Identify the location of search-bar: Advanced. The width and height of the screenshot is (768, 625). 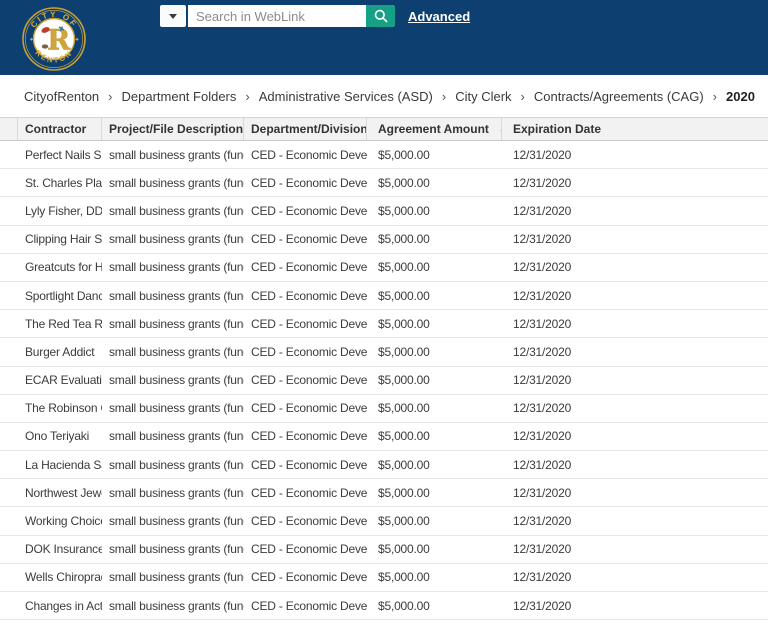
(315, 16).